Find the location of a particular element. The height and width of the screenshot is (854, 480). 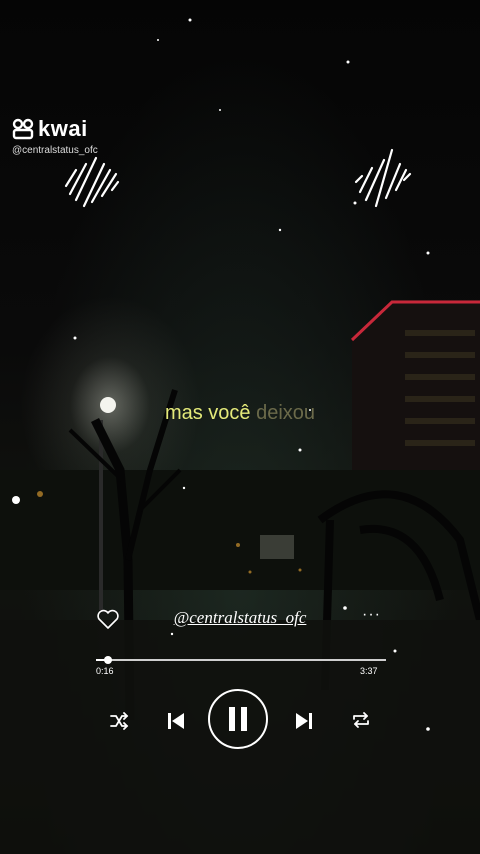

more-icon: ··· is located at coordinates (371, 615).